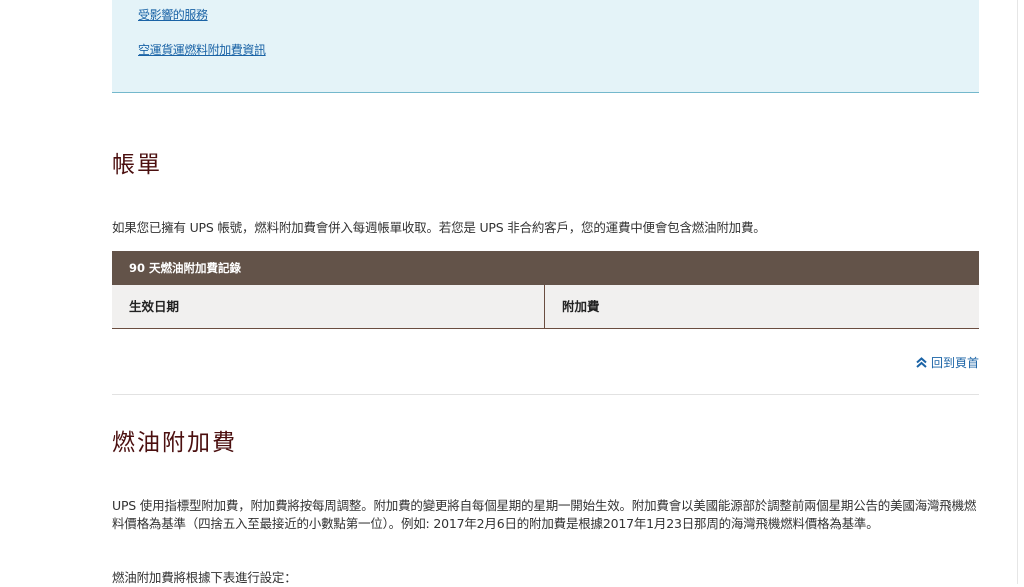  I want to click on related-links-box: 受影響的服務 空運貨運燃料附加費資訊, so click(545, 46).